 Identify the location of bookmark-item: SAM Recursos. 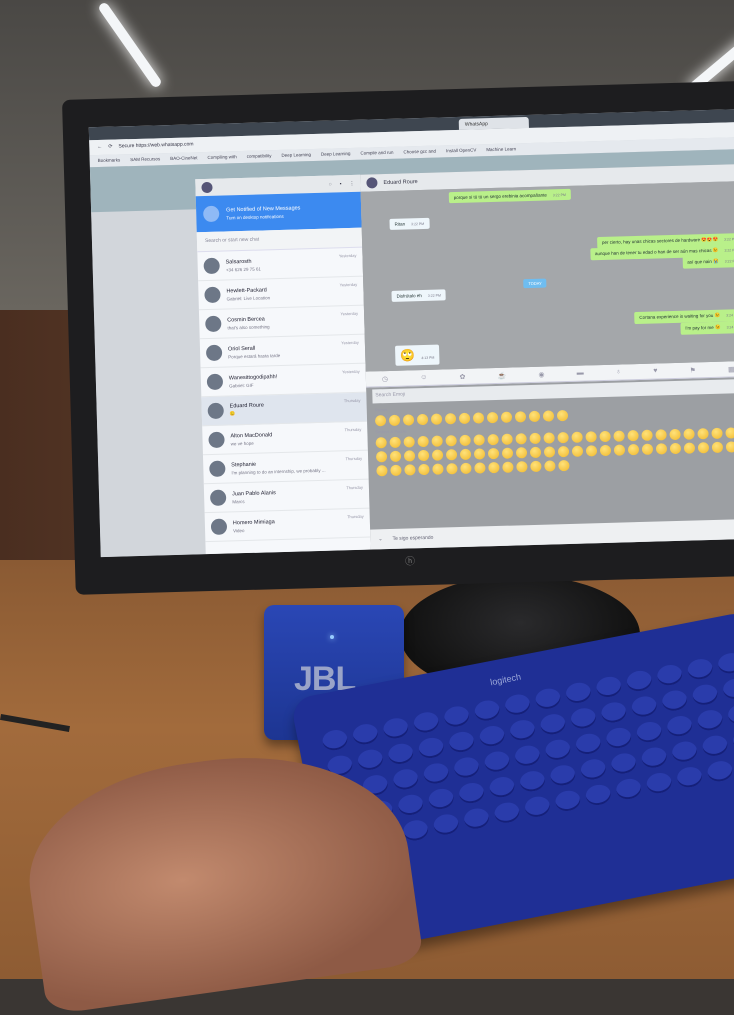
(145, 159).